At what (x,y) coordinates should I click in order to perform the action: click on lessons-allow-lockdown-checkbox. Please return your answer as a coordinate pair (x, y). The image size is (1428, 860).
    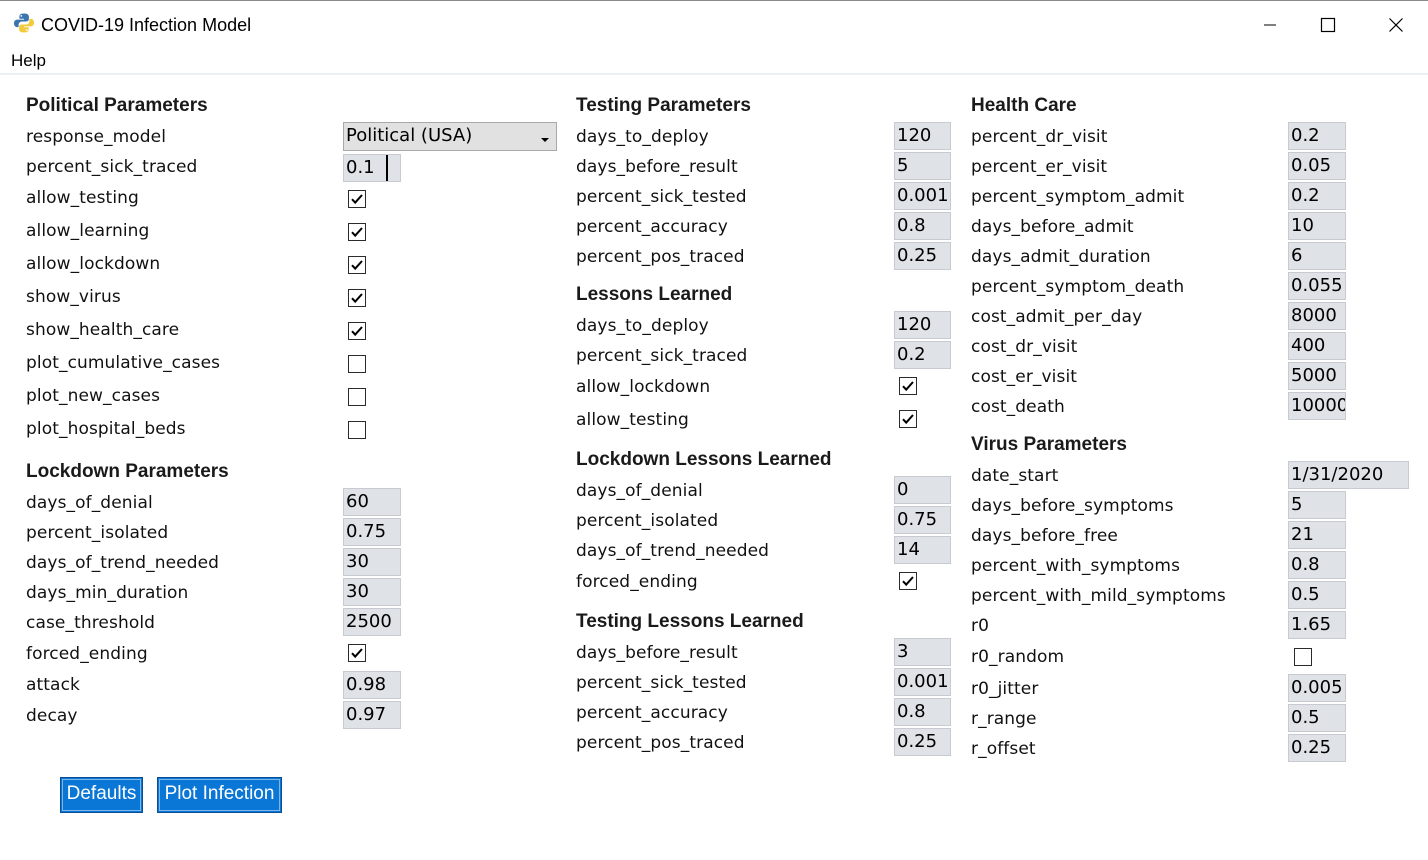
    Looking at the image, I should click on (908, 386).